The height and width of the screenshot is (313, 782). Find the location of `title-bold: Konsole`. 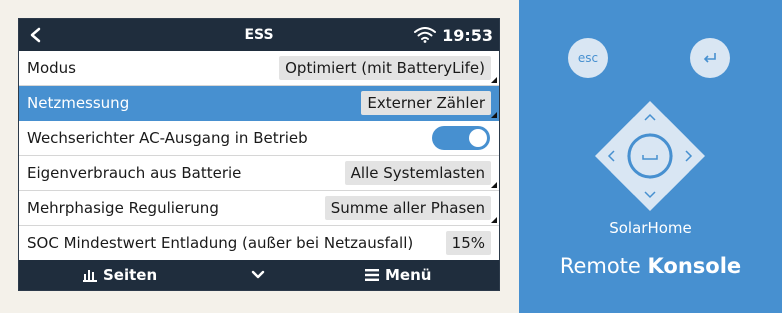

title-bold: Konsole is located at coordinates (694, 266).